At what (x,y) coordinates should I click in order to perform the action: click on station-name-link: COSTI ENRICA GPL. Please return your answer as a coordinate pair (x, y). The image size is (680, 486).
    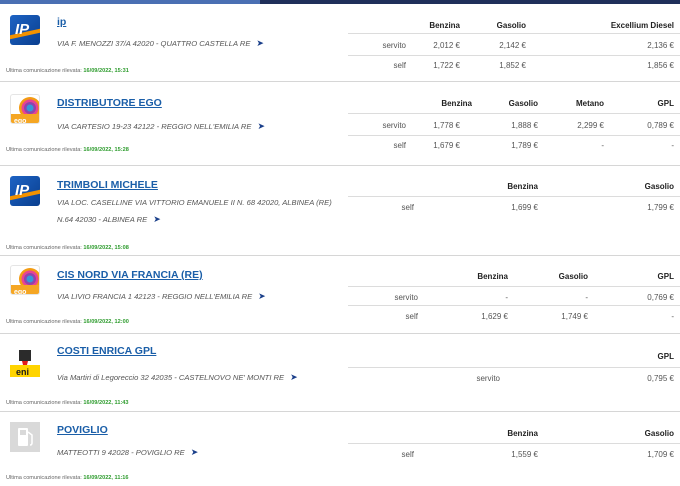
    Looking at the image, I should click on (106, 351).